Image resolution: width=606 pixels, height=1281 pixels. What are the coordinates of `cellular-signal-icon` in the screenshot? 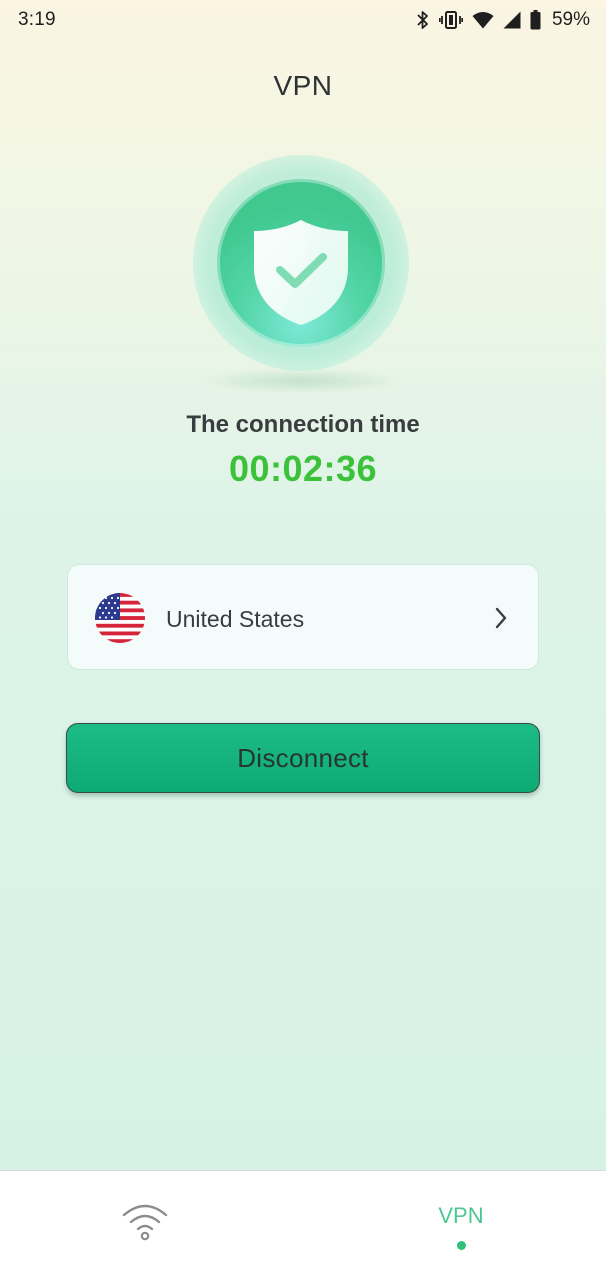 It's located at (512, 20).